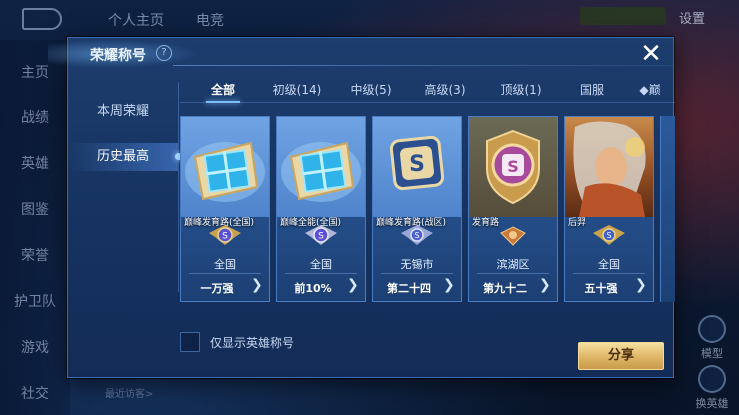 The width and height of the screenshot is (739, 415). I want to click on left-nav: 主页 战绩 英雄 图鉴 荣誉 护卫队 游戏 社交, so click(35, 227).